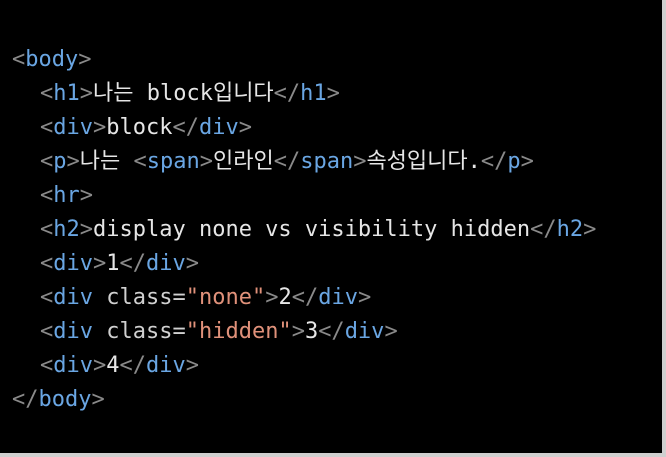 Image resolution: width=666 pixels, height=457 pixels. I want to click on code-line: <div class="hidden">3</div>, so click(304, 332).